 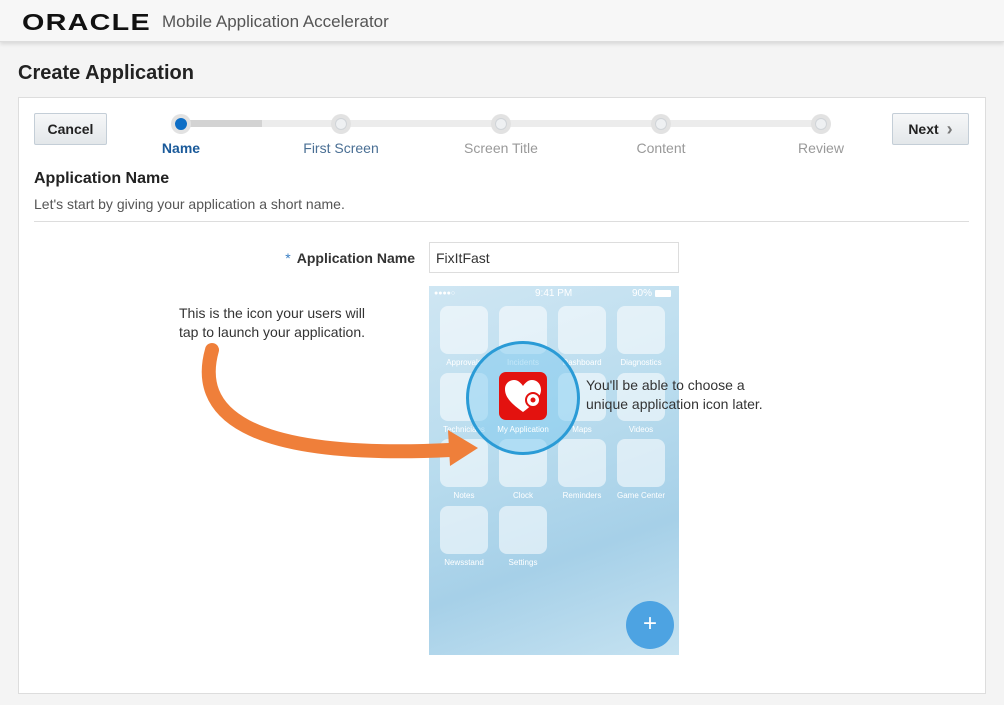 What do you see at coordinates (523, 429) in the screenshot?
I see `app-label: My Application` at bounding box center [523, 429].